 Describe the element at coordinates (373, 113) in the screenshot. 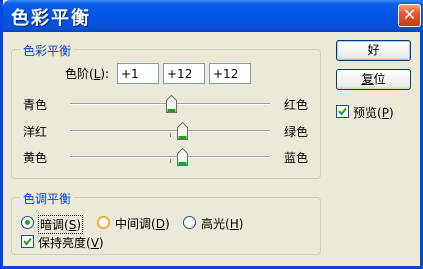

I see `preview-label: 预览(P)` at that location.